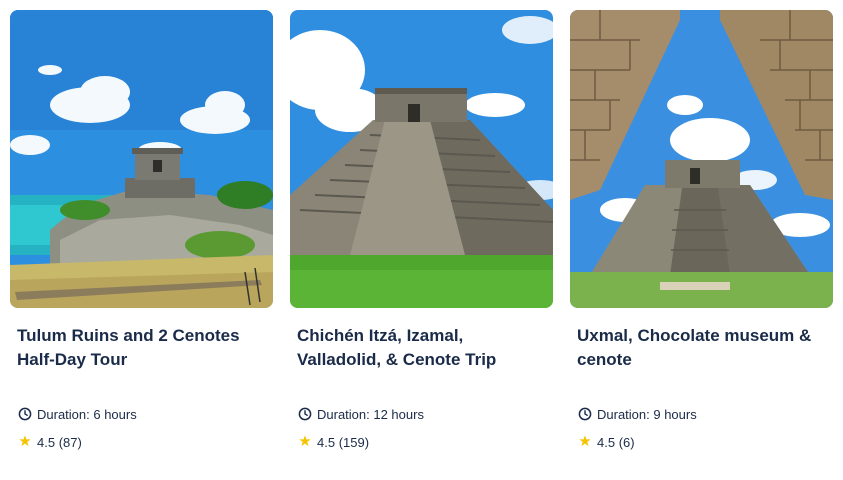  I want to click on duration-text: Duration: 9 hours, so click(647, 414).